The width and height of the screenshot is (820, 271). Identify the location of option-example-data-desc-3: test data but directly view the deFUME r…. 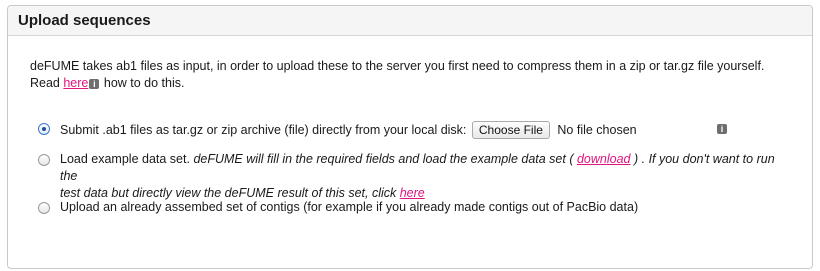
(230, 193).